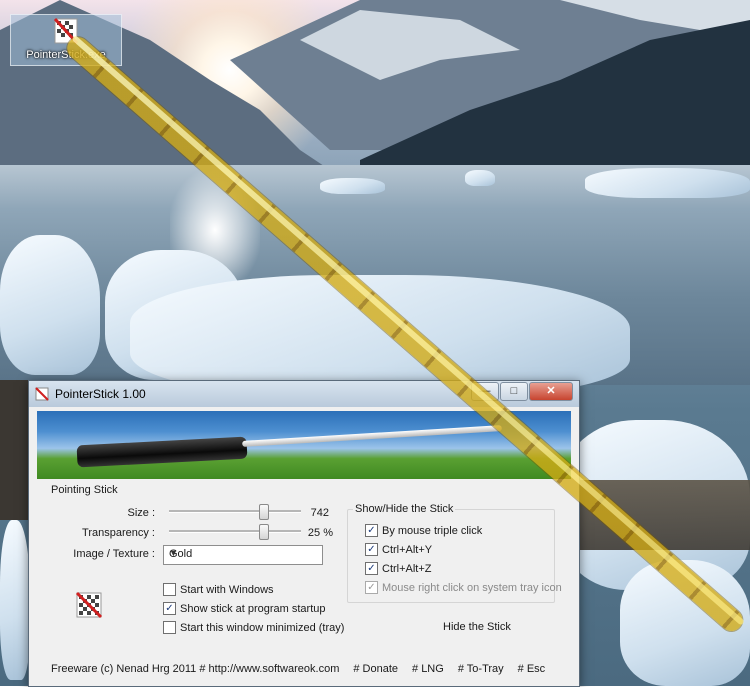  I want to click on window-title: PointerStick 1.00, so click(100, 394).